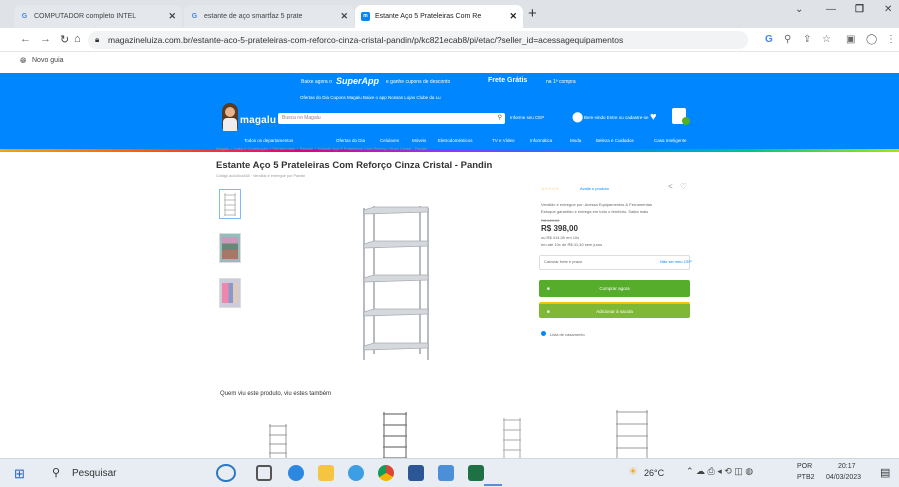  Describe the element at coordinates (806, 477) in the screenshot. I see `lang-indicator-2: PTB2` at that location.